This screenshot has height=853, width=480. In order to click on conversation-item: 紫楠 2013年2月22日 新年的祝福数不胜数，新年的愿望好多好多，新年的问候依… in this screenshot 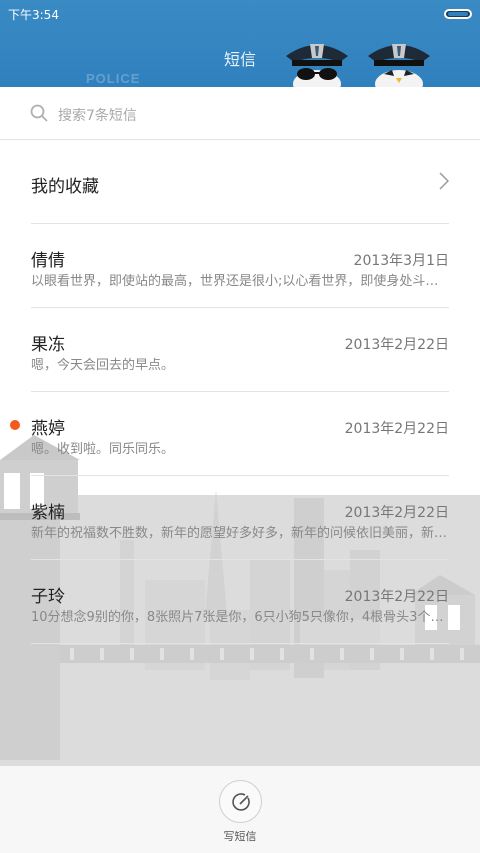, I will do `click(240, 518)`.